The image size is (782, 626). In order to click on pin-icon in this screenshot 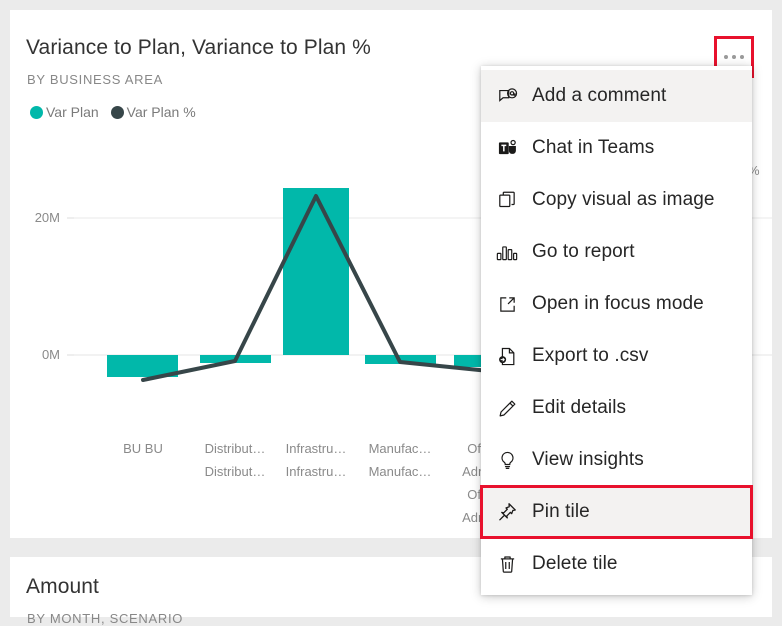, I will do `click(507, 512)`.